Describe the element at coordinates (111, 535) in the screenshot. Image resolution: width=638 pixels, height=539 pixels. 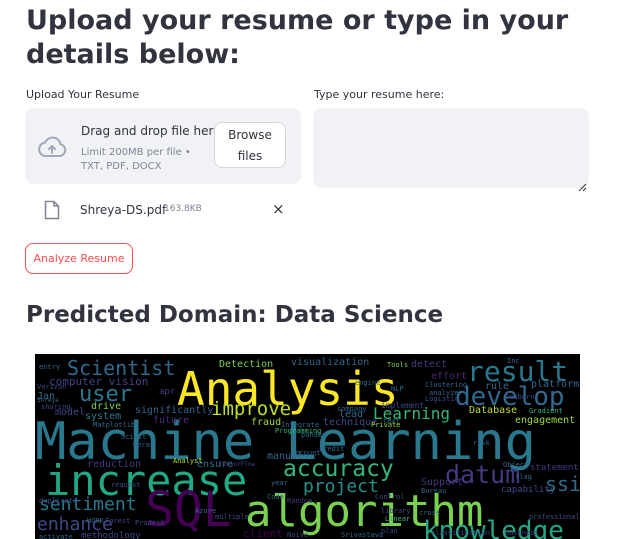
I see `word-cloud-word: methodology` at that location.